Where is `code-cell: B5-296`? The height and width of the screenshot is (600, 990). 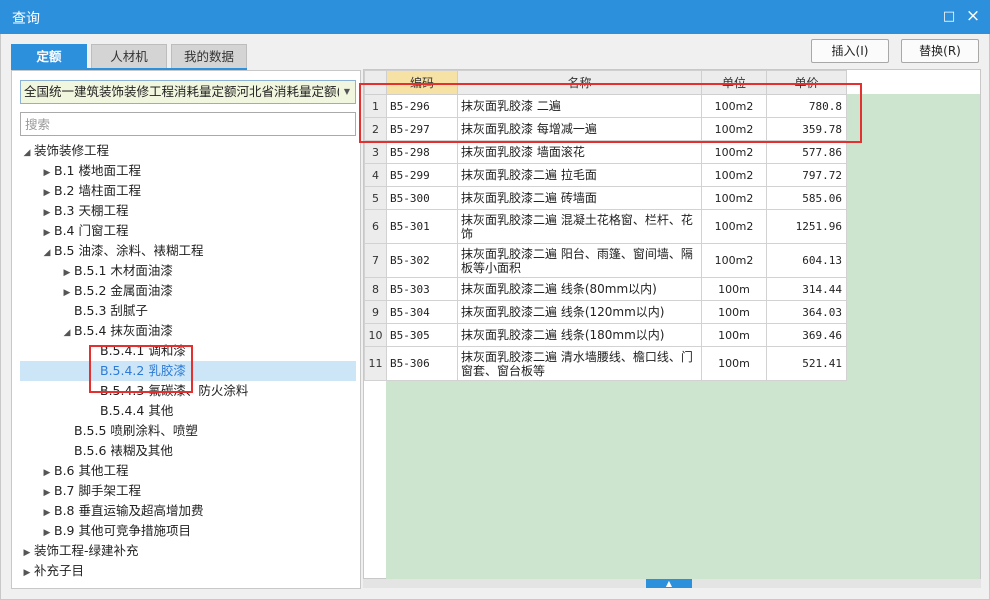 code-cell: B5-296 is located at coordinates (422, 106).